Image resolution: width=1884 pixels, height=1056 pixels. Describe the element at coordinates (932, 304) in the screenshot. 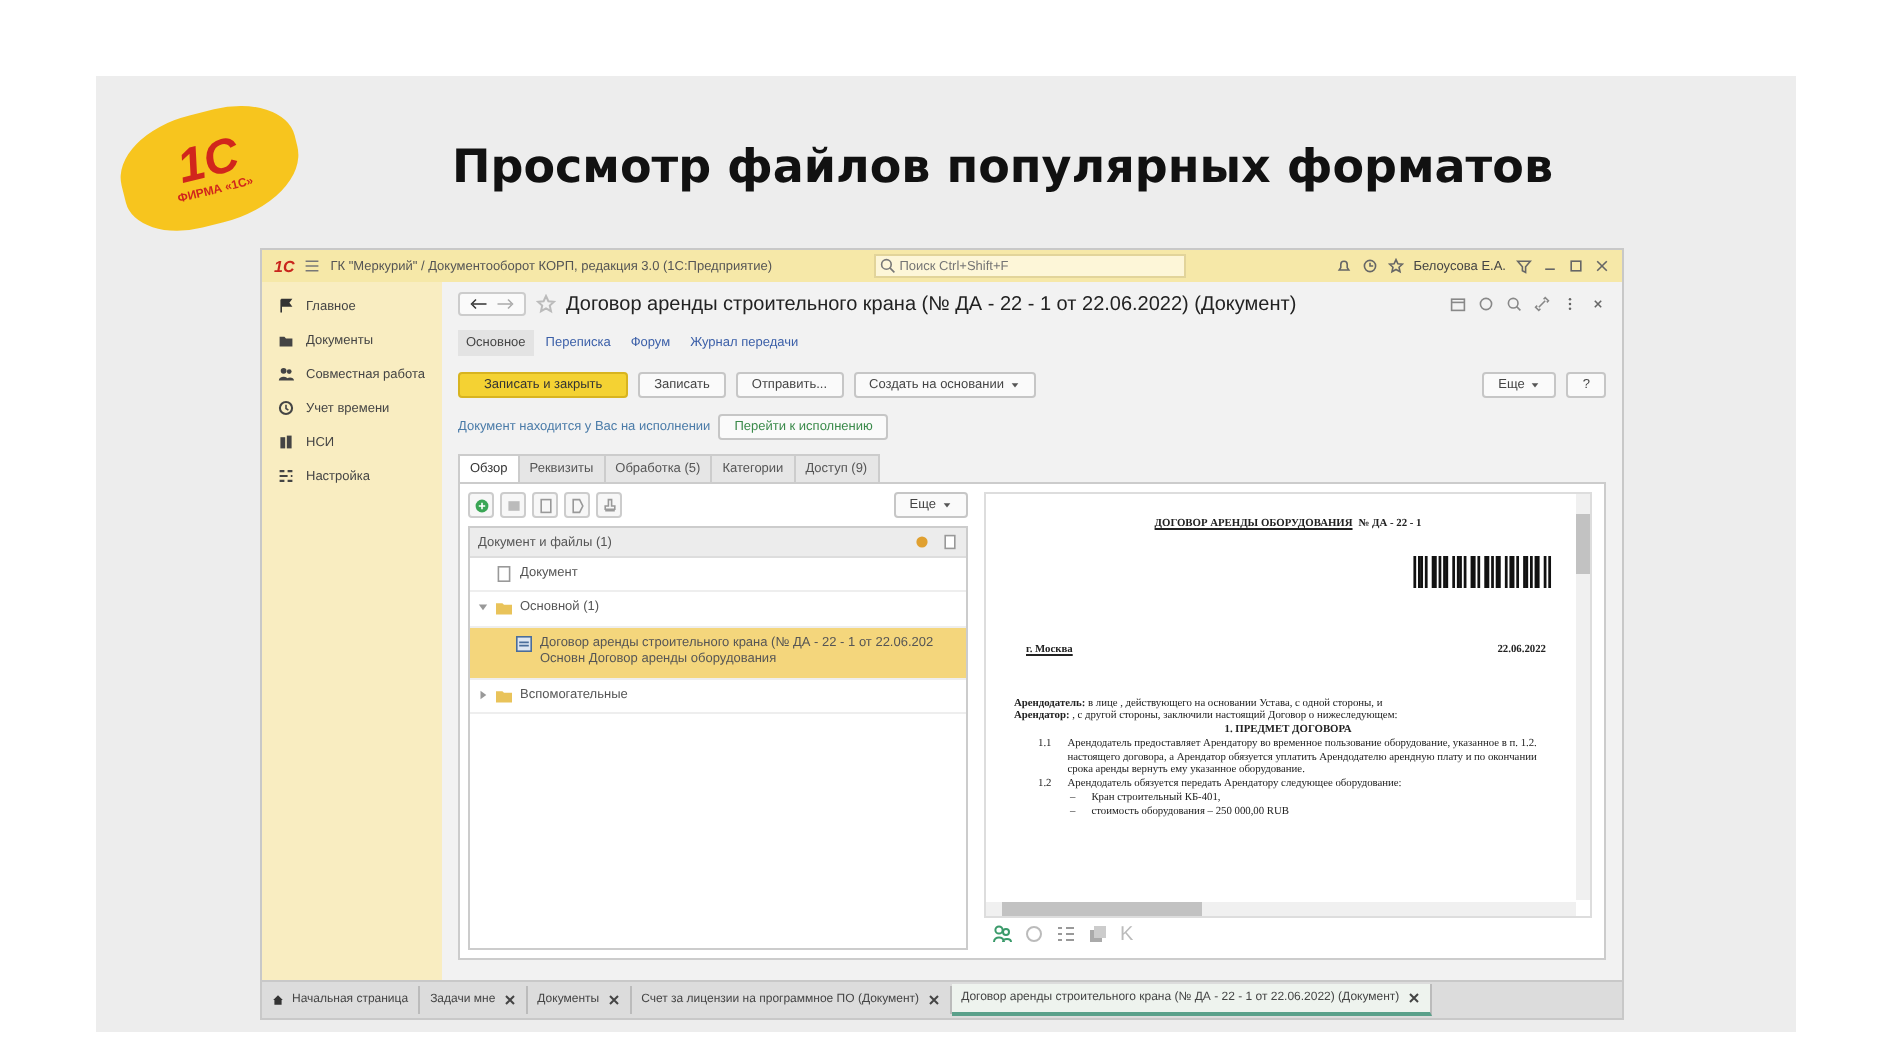

I see `document-title: Договор аренды строительного крана (№ ДА - 22 - 1 от 22.06.2022) (Документ)` at that location.